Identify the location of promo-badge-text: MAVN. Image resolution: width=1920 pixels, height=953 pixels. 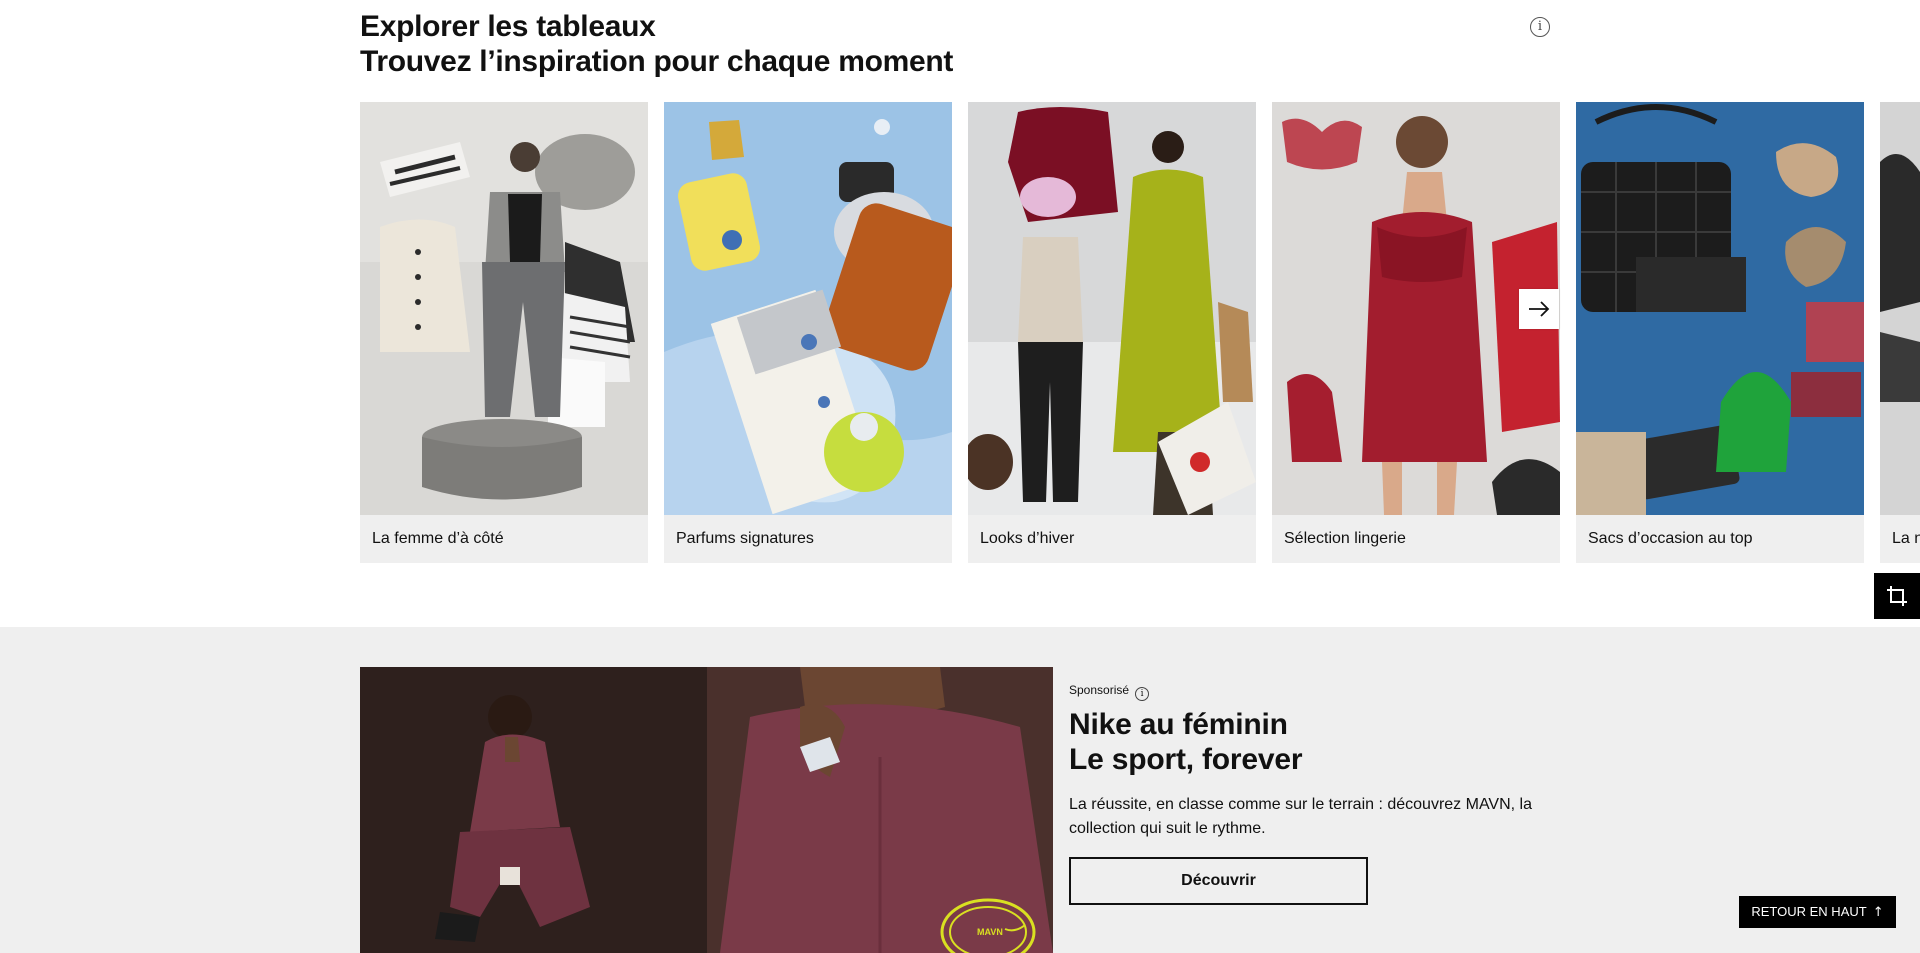
(990, 932).